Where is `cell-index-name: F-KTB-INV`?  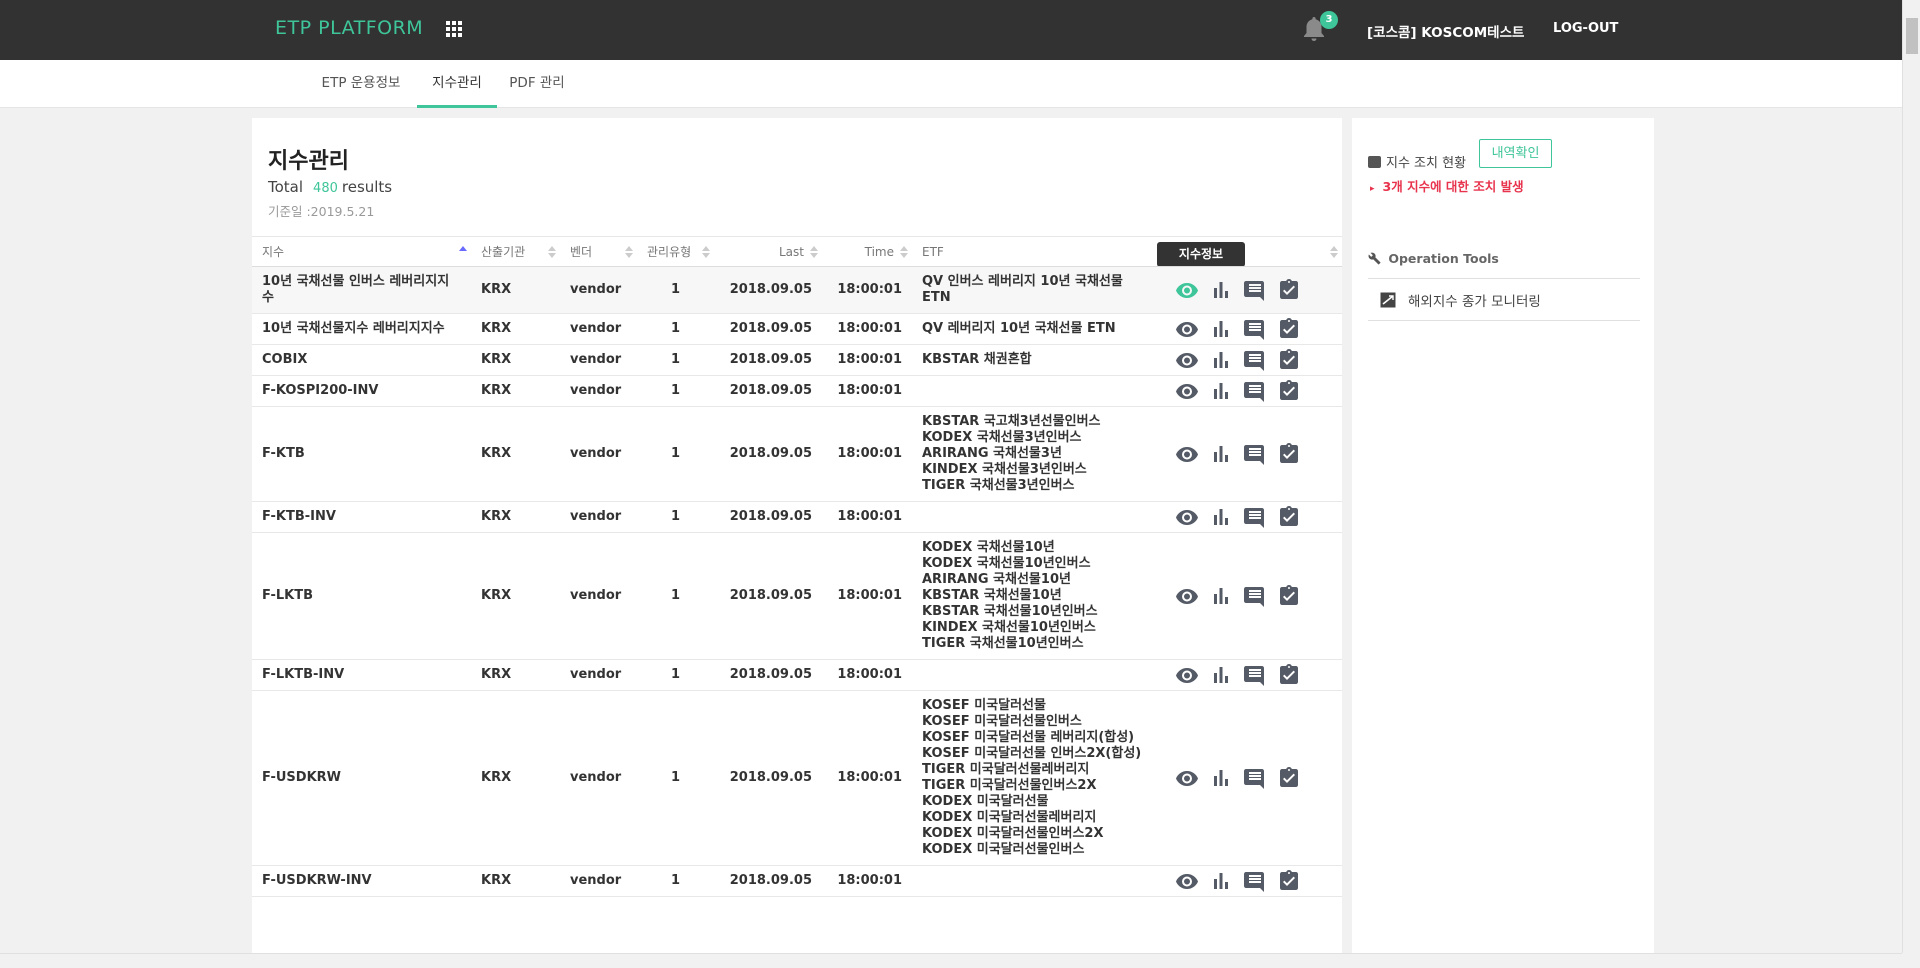 cell-index-name: F-KTB-INV is located at coordinates (361, 517).